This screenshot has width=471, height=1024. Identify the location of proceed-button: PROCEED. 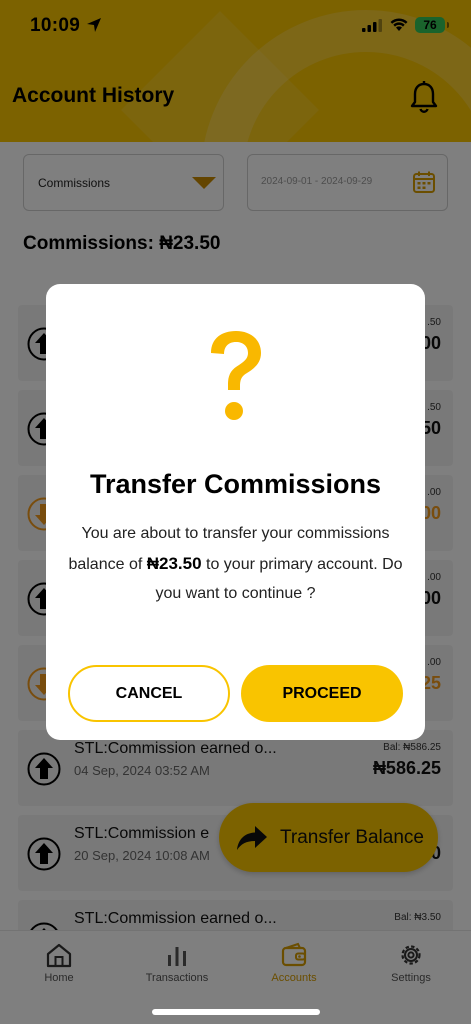
(322, 693).